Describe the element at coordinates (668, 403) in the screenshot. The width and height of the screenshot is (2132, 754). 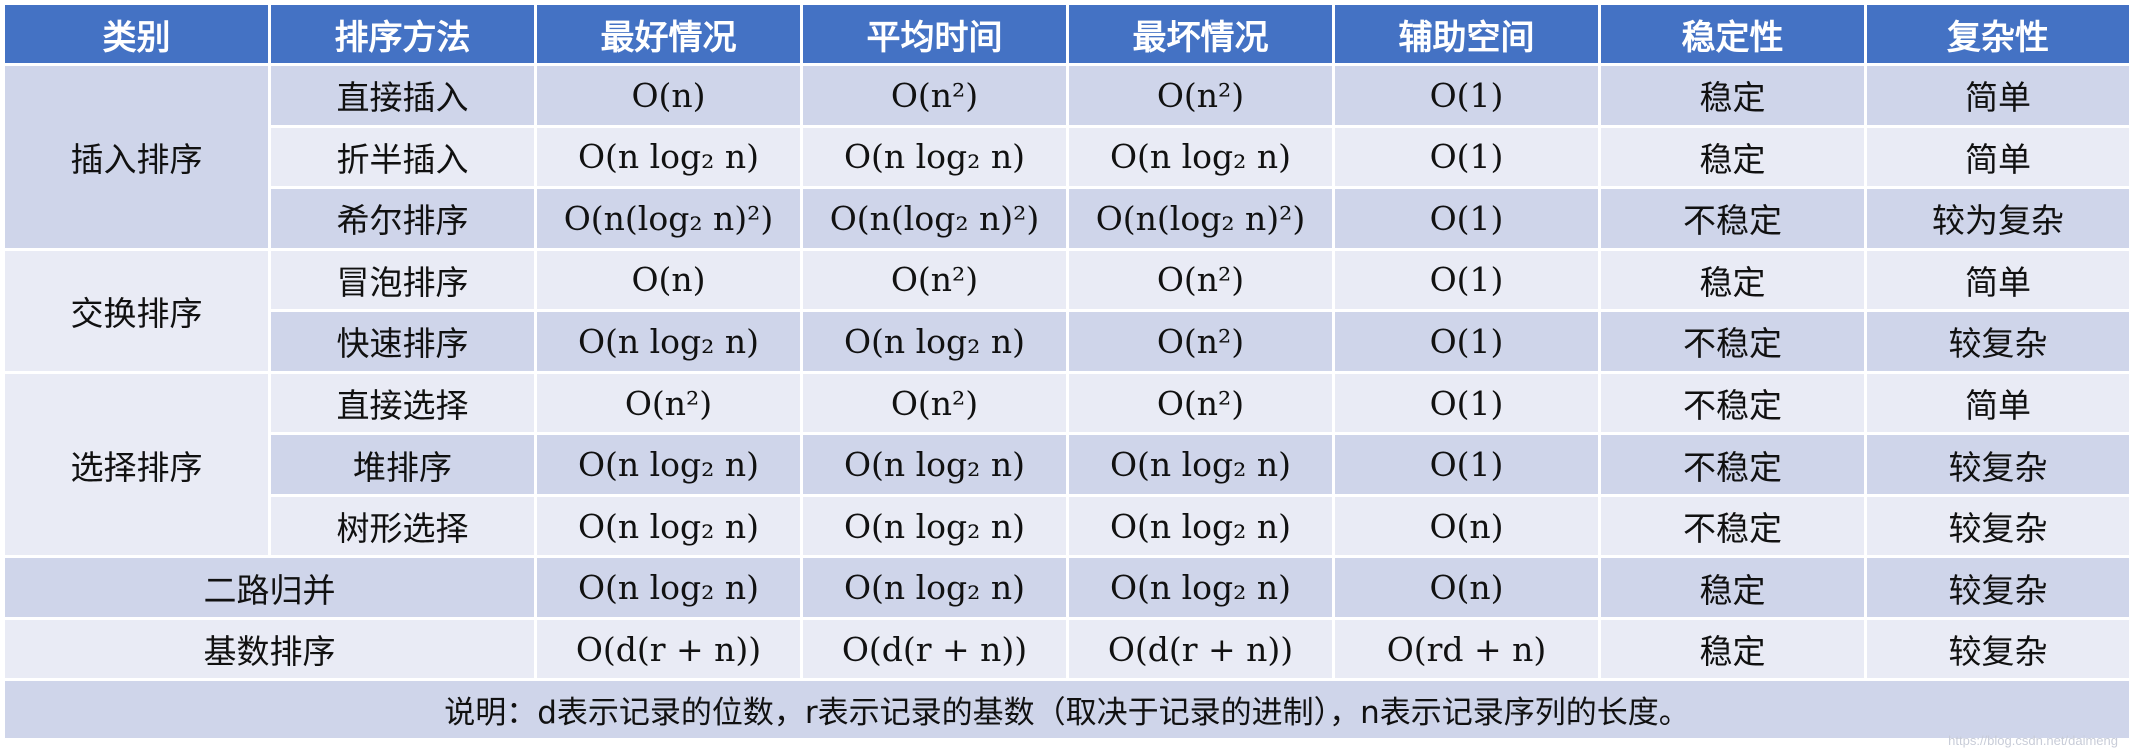
I see `best-cell: O(n²)` at that location.